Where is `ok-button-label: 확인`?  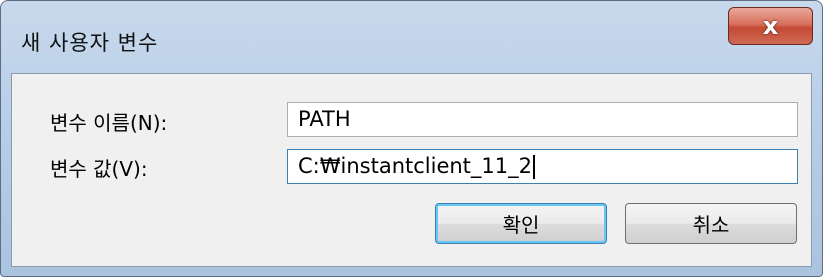
ok-button-label: 확인 is located at coordinates (521, 225).